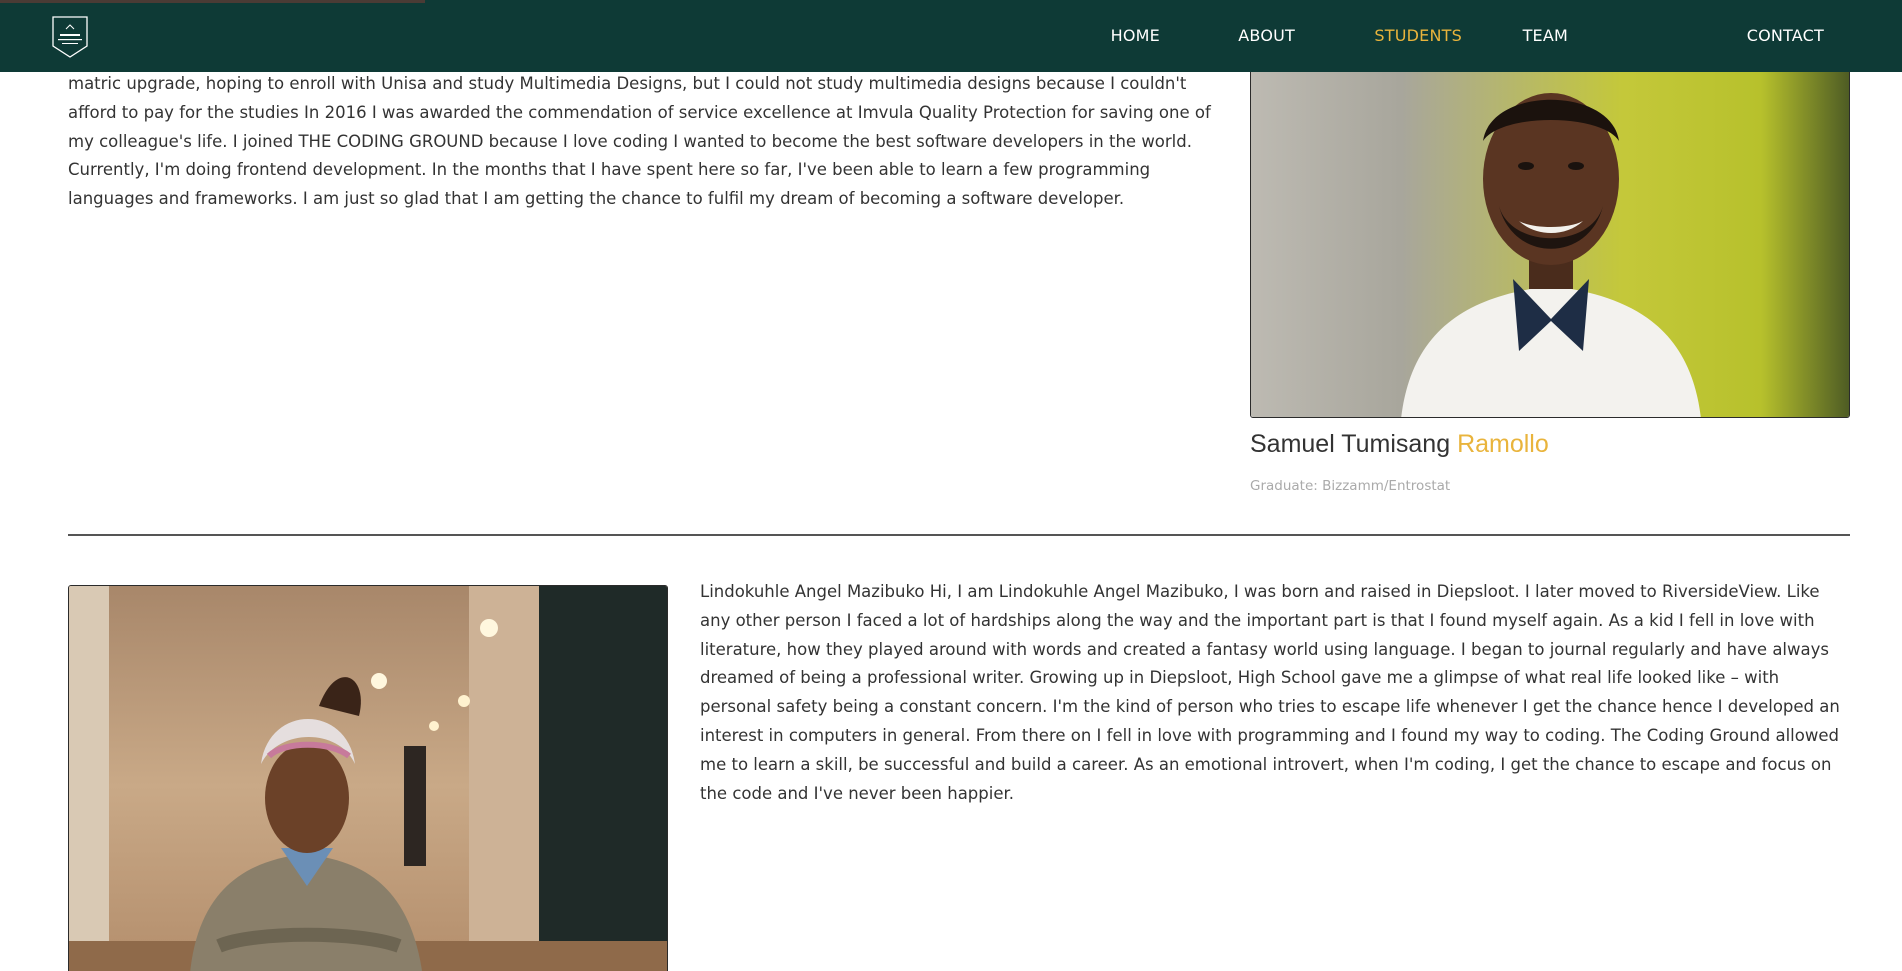 Image resolution: width=1902 pixels, height=971 pixels. Describe the element at coordinates (1135, 35) in the screenshot. I see `nav-home-link: HOME` at that location.